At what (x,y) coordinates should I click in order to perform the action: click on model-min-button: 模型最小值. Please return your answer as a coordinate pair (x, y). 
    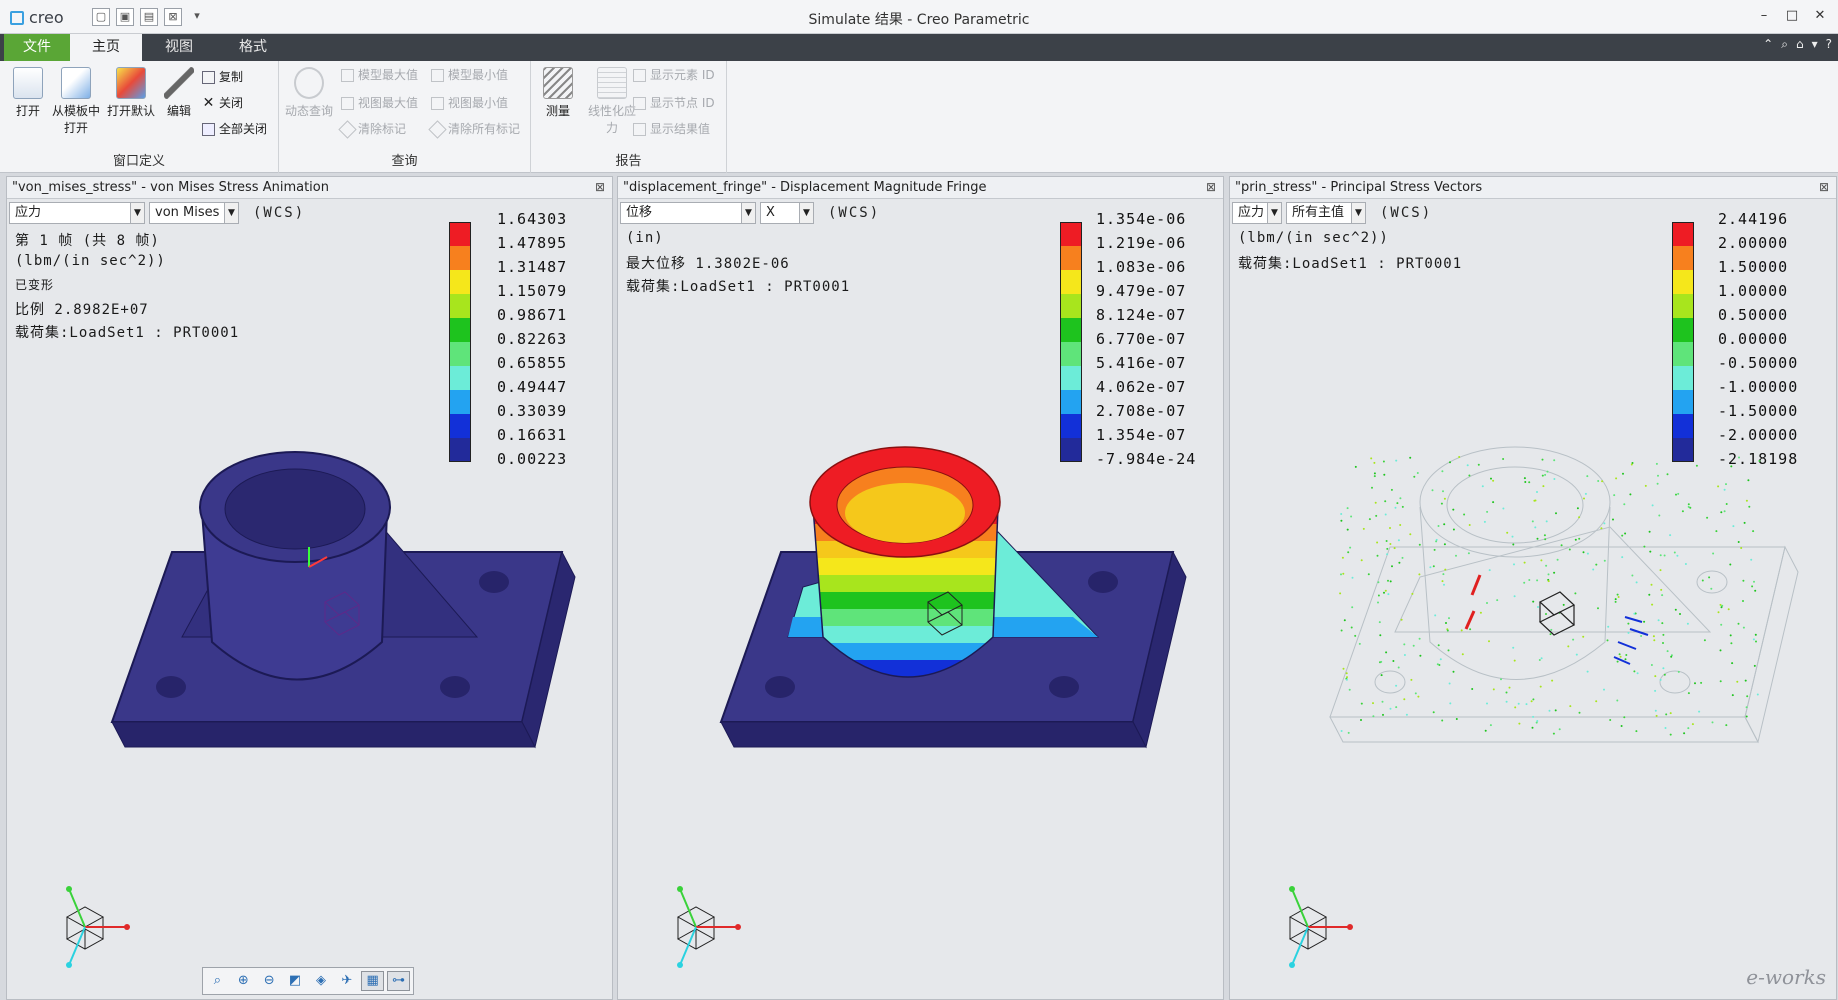
    Looking at the image, I should click on (469, 75).